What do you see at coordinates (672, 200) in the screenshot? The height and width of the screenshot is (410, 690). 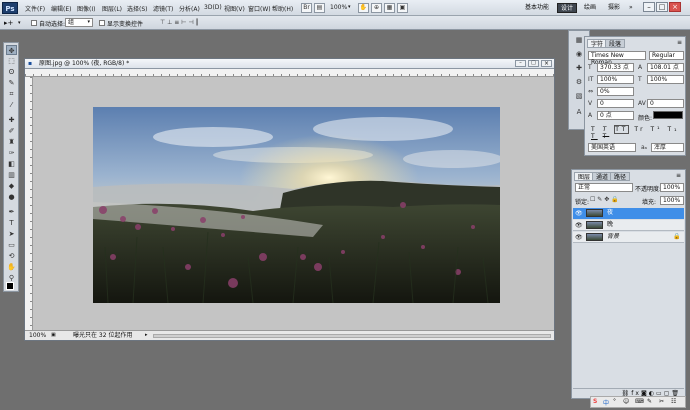 I see `fill-field: 100%` at bounding box center [672, 200].